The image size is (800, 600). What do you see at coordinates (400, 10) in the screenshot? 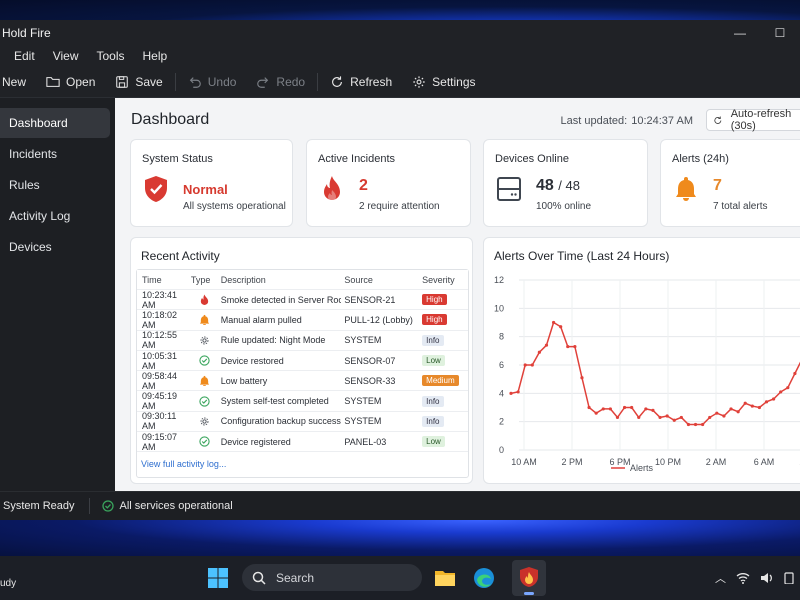
I see `desktop-wallpaper` at bounding box center [400, 10].